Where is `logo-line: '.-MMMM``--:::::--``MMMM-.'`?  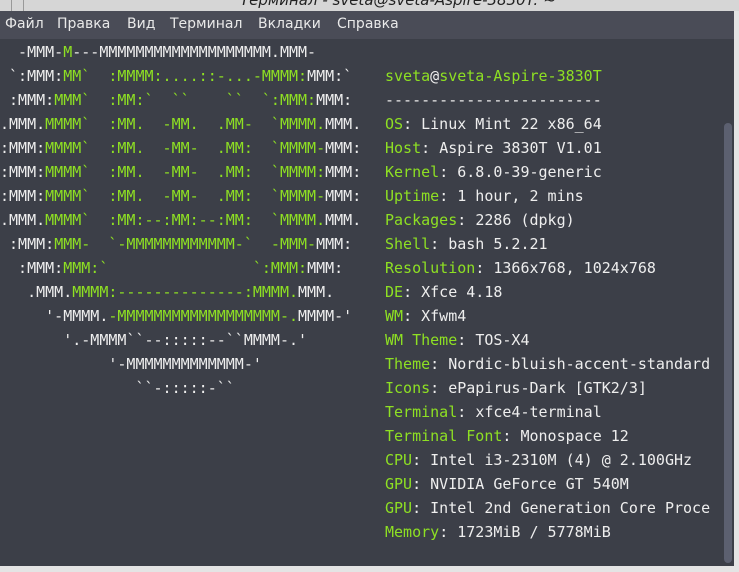 logo-line: '.-MMMM``--:::::--``MMMM-.' is located at coordinates (153, 340).